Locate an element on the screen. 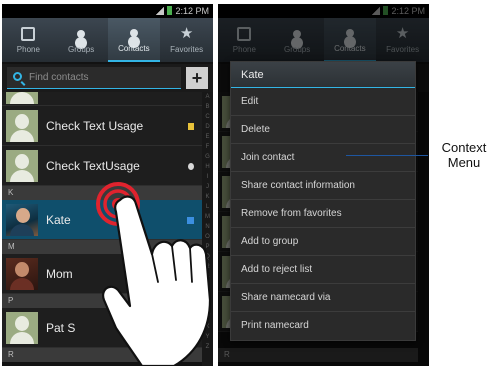 This screenshot has height=369, width=498. tab-favorites: ★ Favorites is located at coordinates (186, 40).